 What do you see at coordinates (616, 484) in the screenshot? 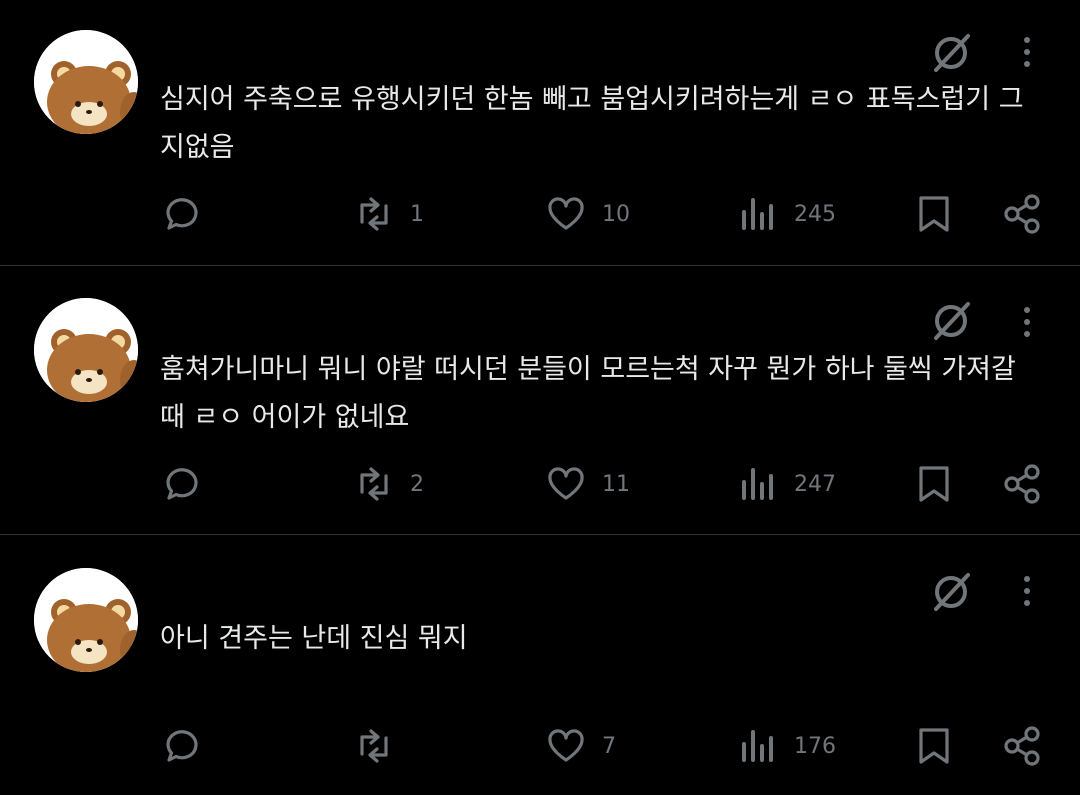
I see `like-count: 11` at bounding box center [616, 484].